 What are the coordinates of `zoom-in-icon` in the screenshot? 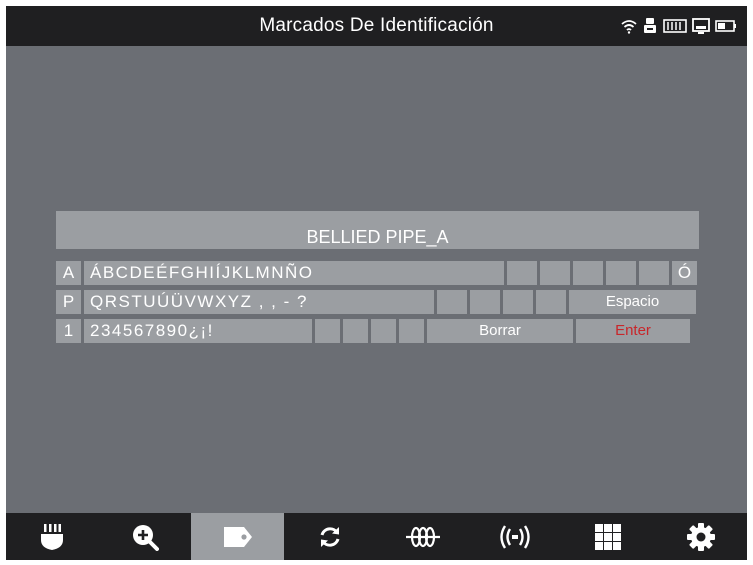 It's located at (145, 537).